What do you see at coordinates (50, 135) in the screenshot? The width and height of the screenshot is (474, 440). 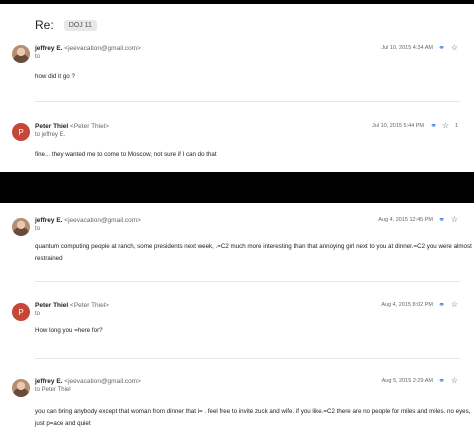 I see `recipient-line: to jeffrey E.` at bounding box center [50, 135].